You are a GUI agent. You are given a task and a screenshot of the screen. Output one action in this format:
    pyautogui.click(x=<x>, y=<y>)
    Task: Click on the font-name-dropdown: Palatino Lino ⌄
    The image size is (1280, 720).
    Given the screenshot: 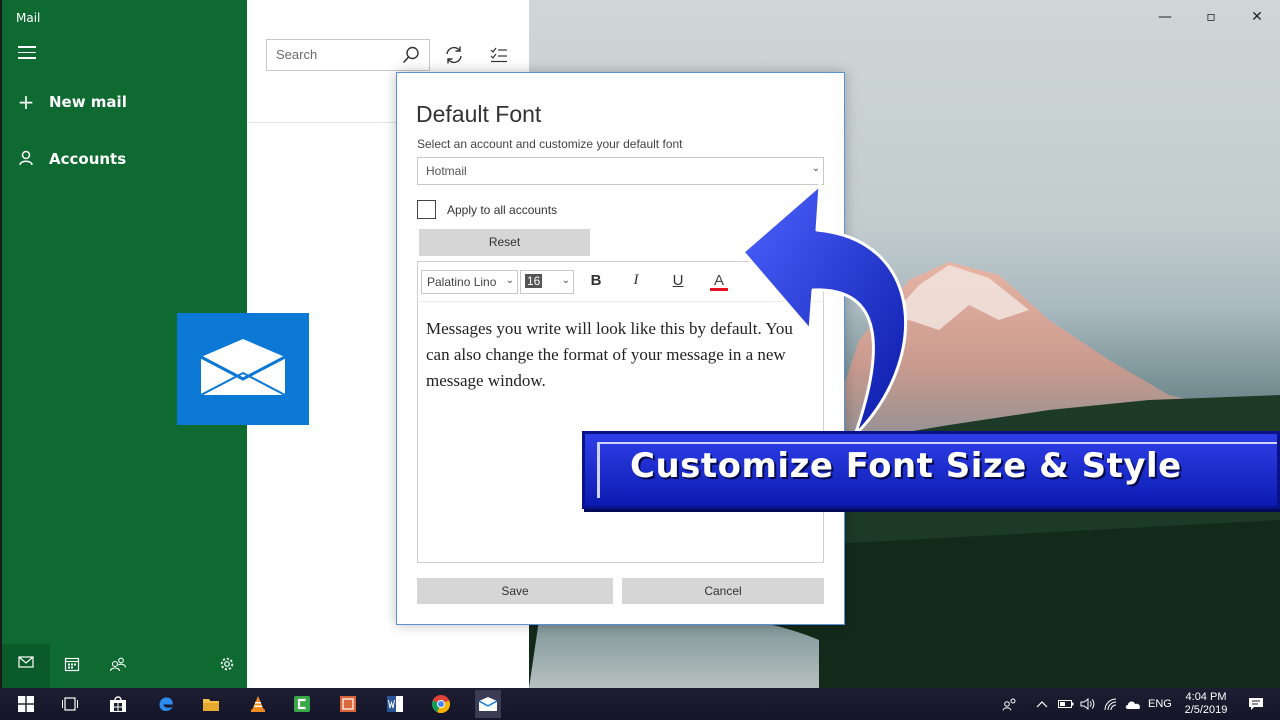 What is the action you would take?
    pyautogui.click(x=469, y=282)
    